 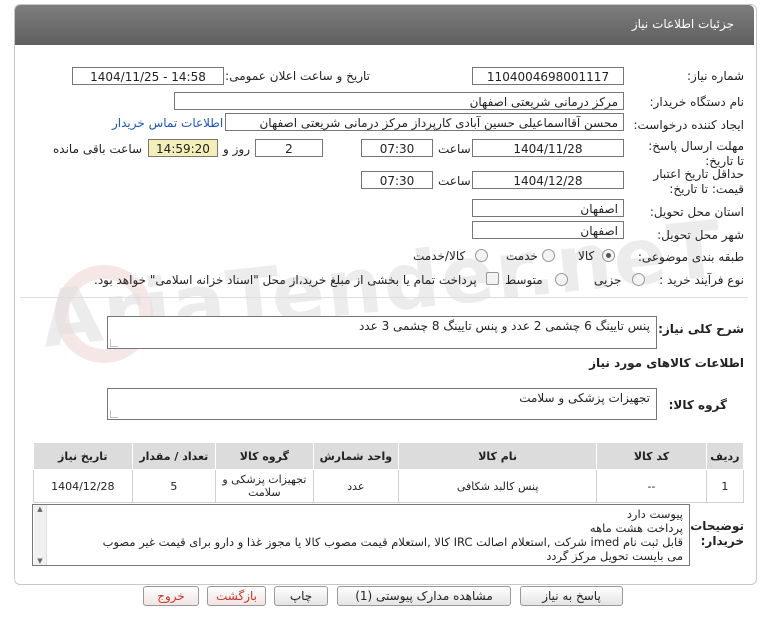 I want to click on category-service-radio, so click(x=548, y=255).